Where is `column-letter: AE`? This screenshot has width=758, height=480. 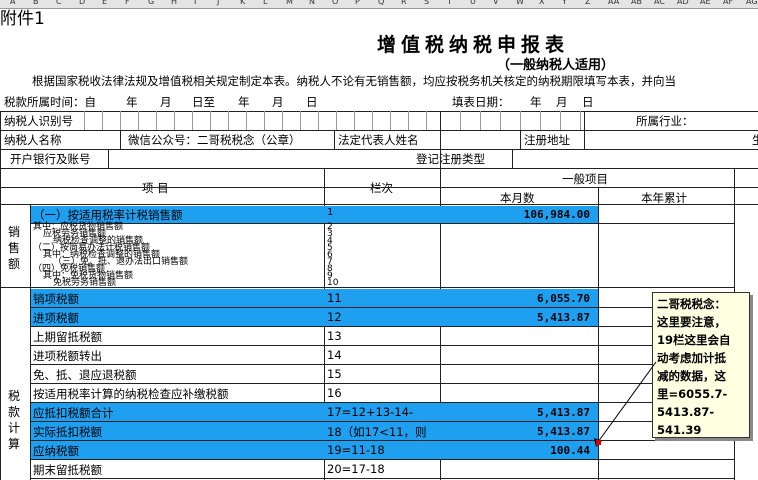
column-letter: AE is located at coordinates (705, 3).